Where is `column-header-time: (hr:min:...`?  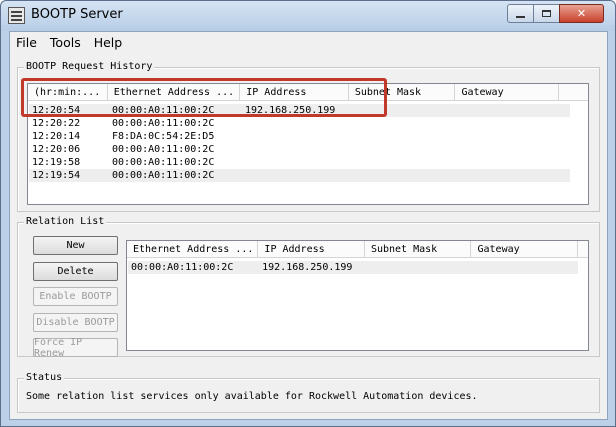 column-header-time: (hr:min:... is located at coordinates (68, 92).